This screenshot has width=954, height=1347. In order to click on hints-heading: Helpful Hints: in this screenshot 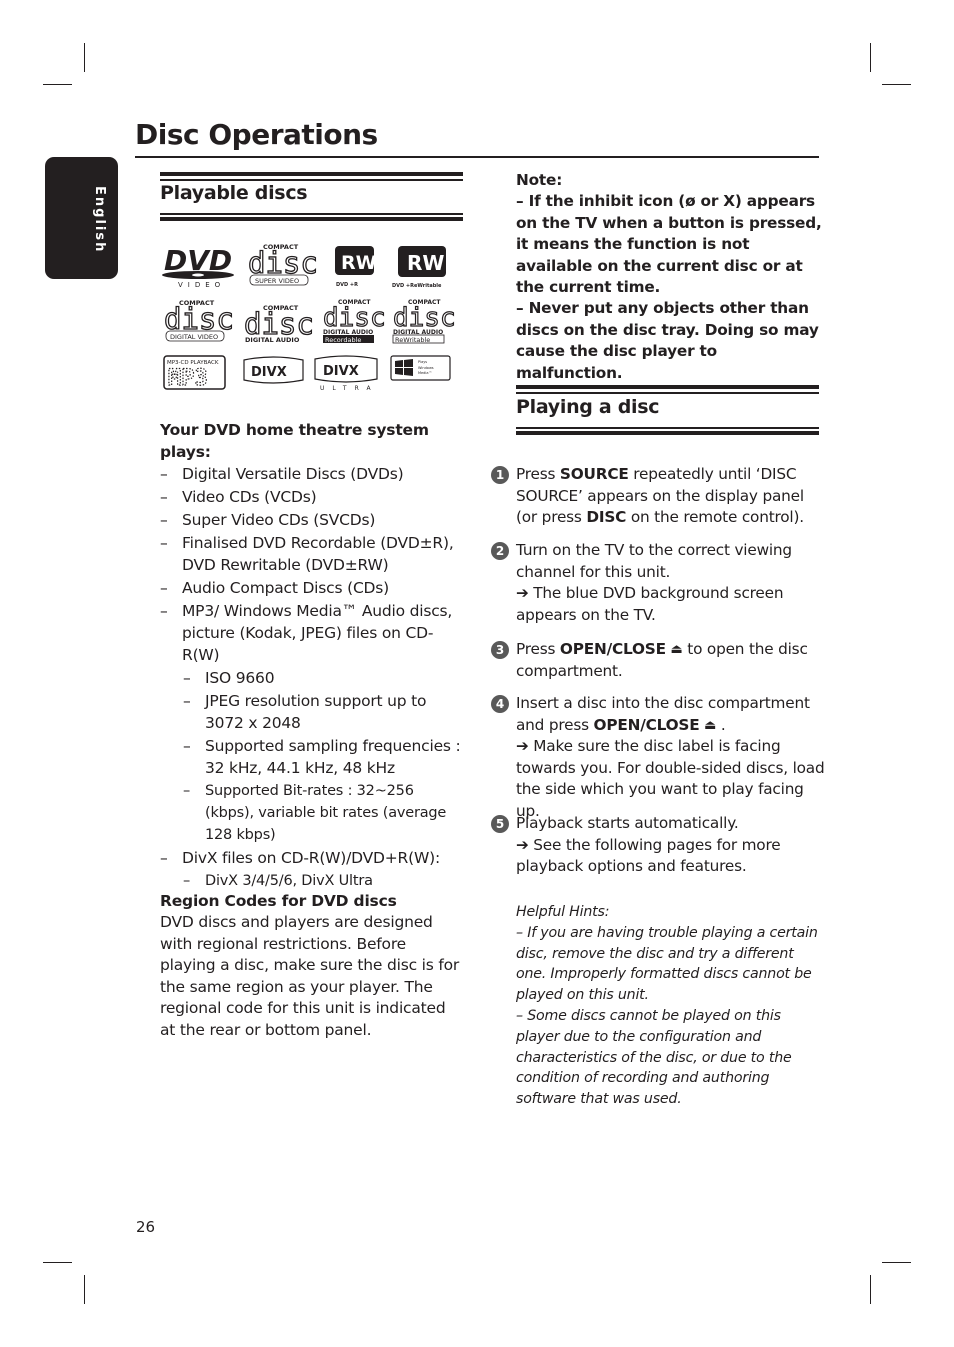, I will do `click(563, 912)`.